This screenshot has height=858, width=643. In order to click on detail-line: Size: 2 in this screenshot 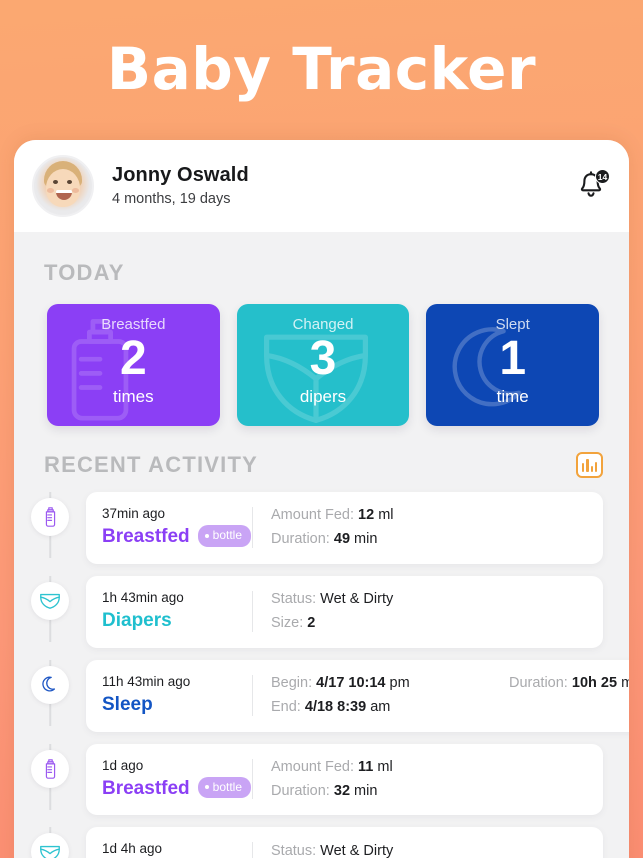, I will do `click(332, 623)`.